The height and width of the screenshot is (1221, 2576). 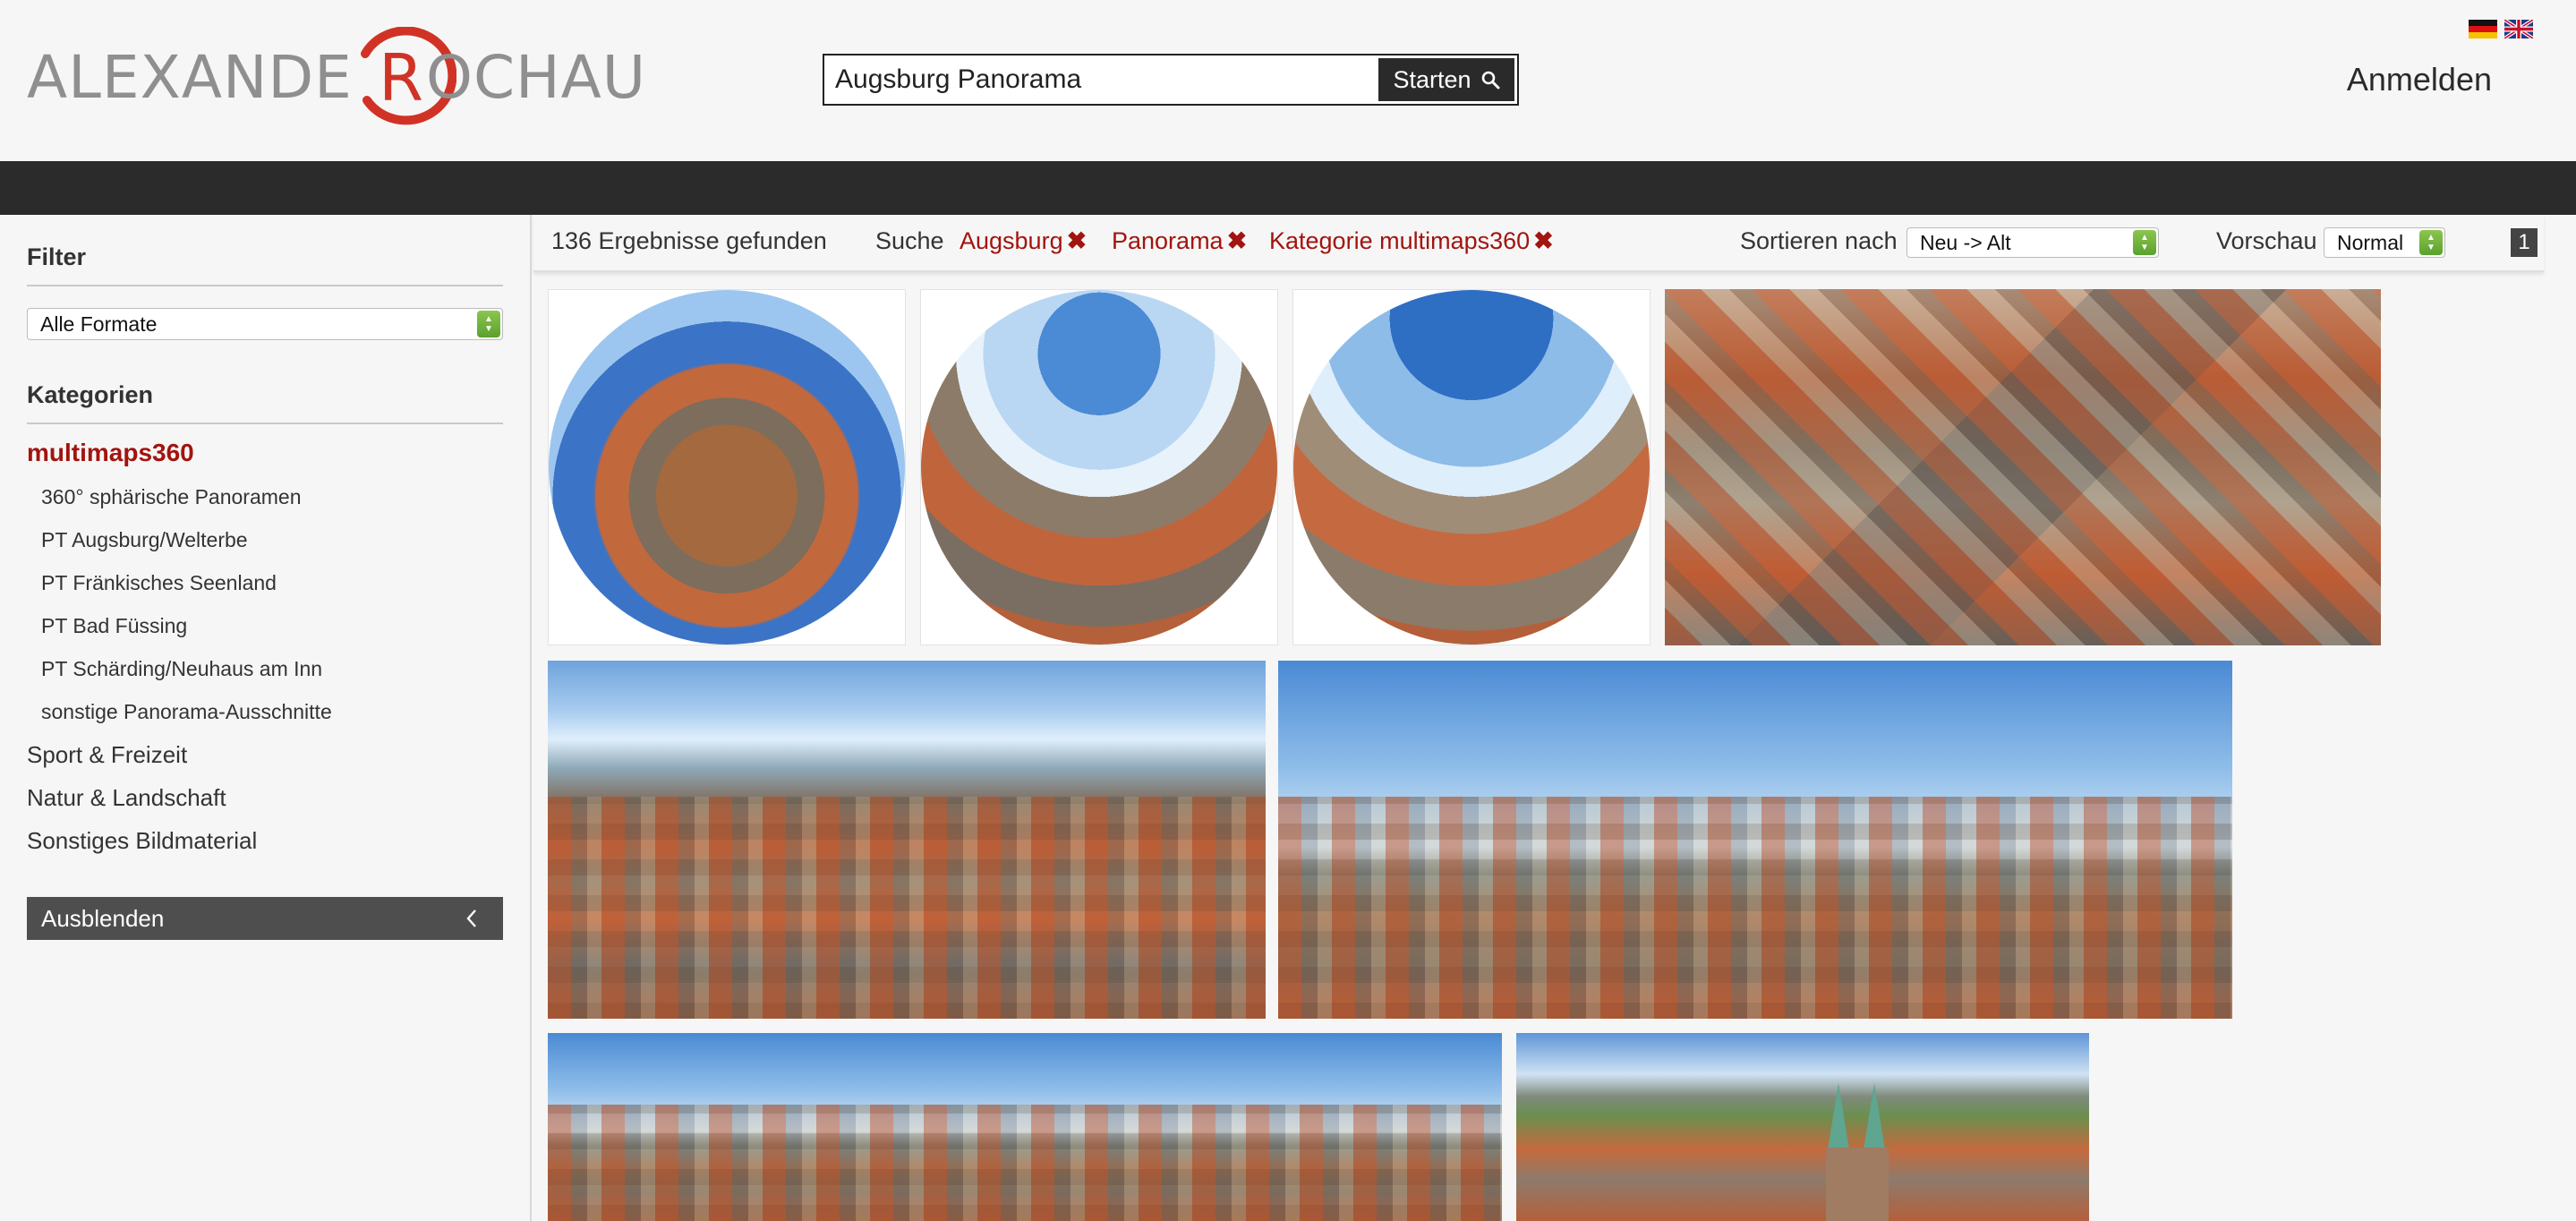 I want to click on thumbnail-aerial-photo, so click(x=2023, y=467).